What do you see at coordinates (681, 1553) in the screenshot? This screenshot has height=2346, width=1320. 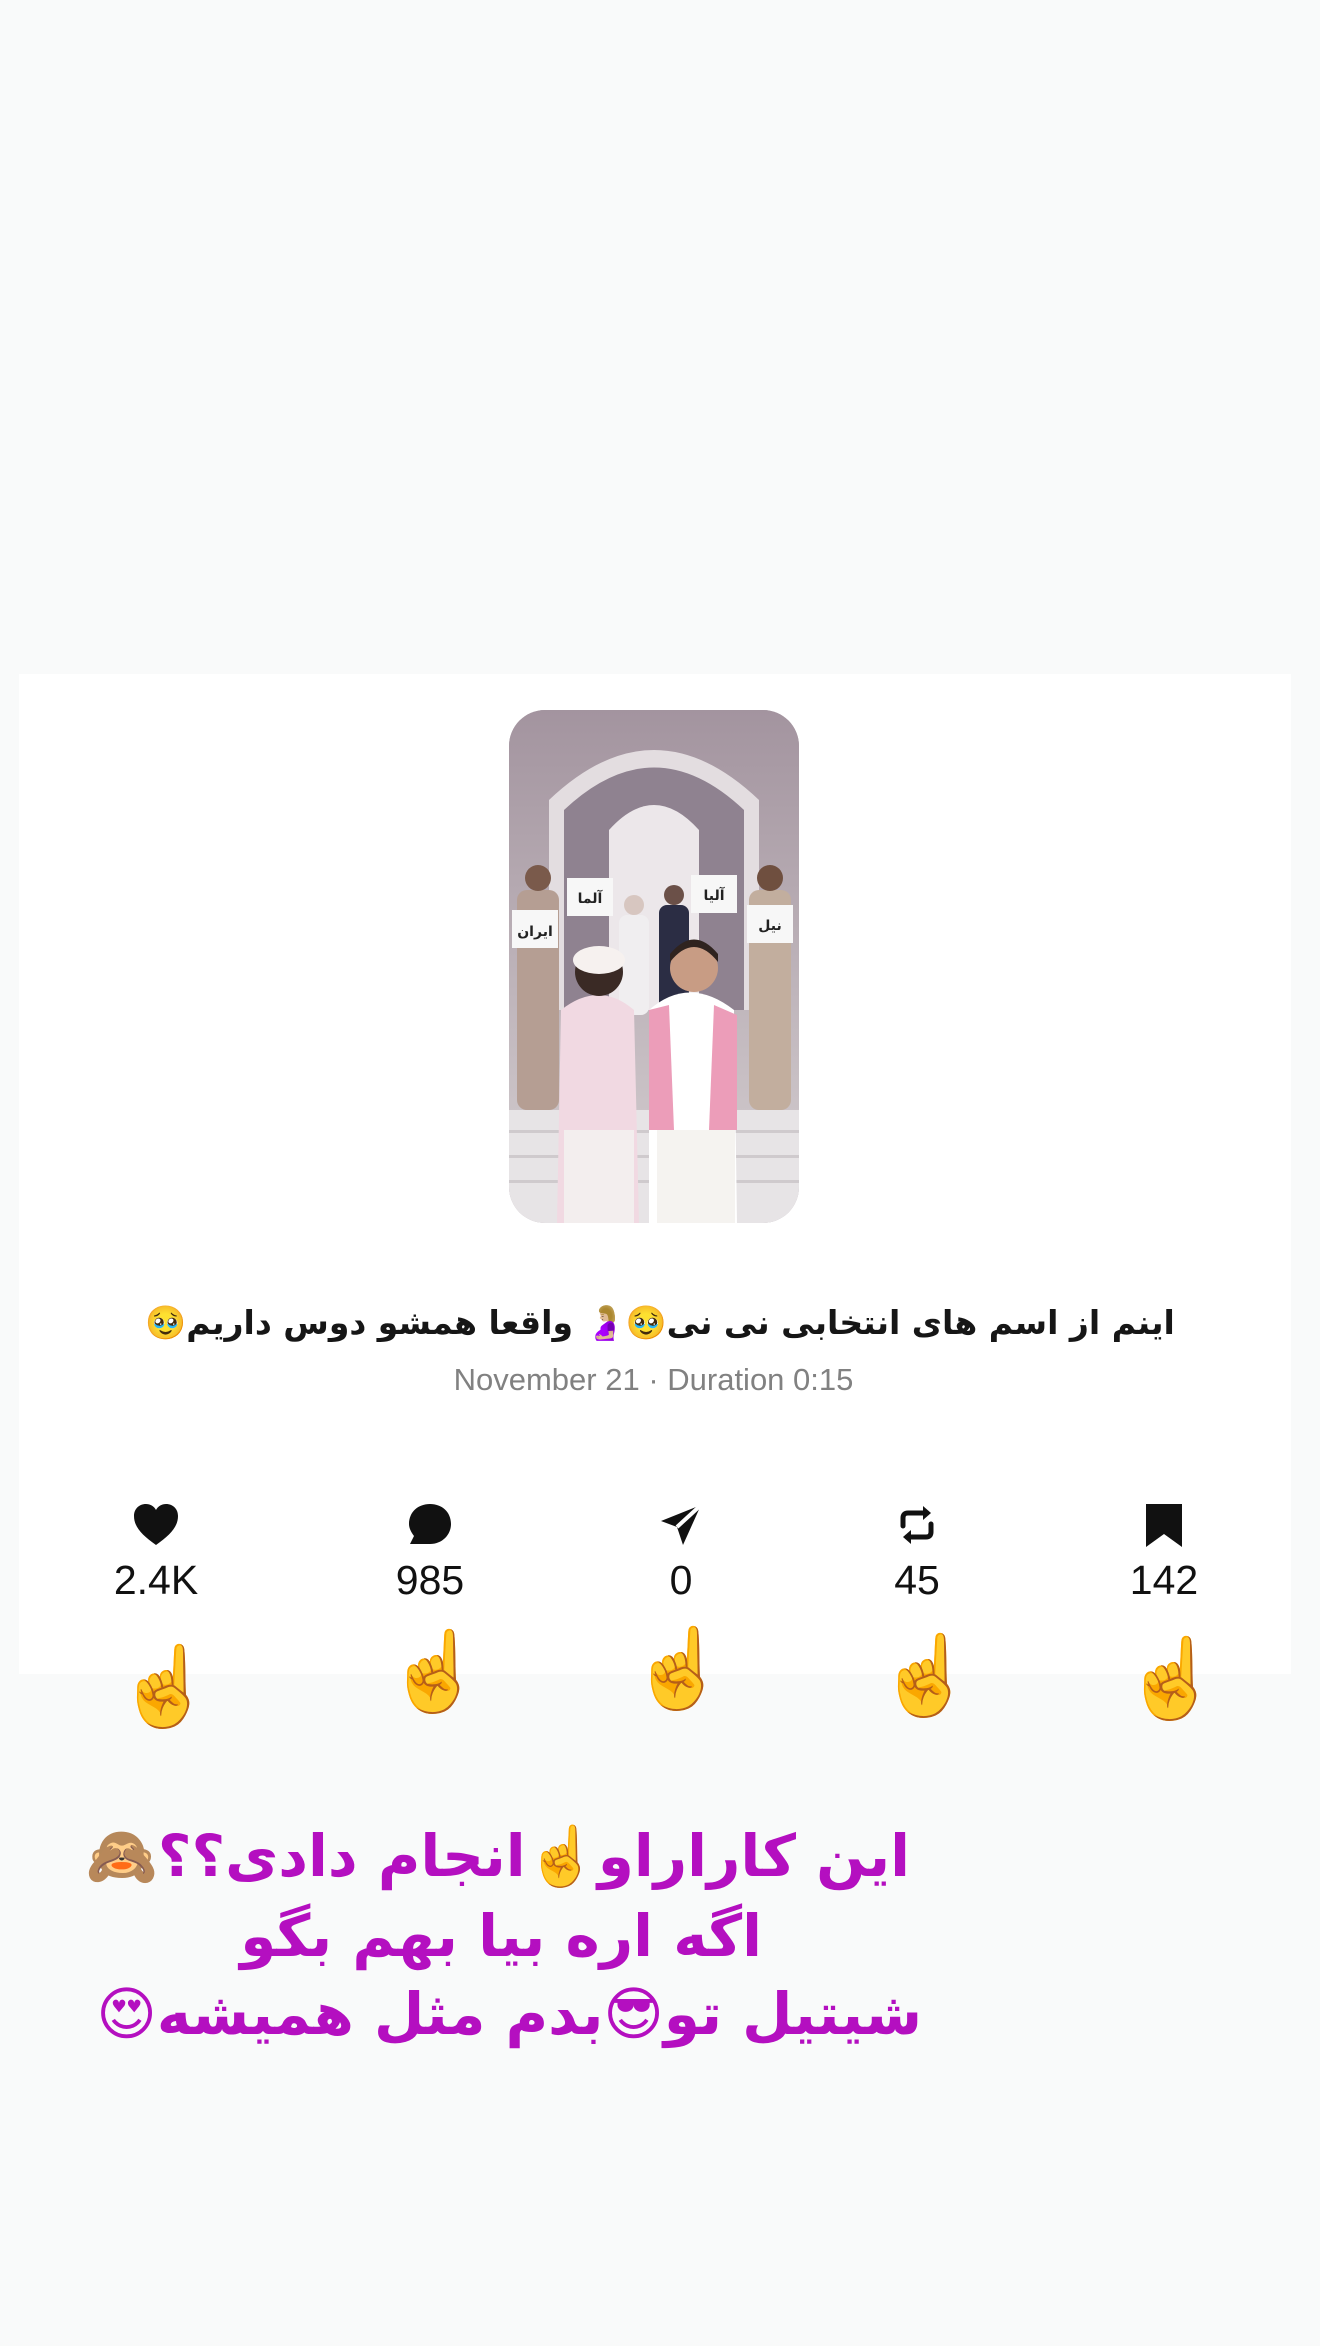 I see `share-stat: 0` at bounding box center [681, 1553].